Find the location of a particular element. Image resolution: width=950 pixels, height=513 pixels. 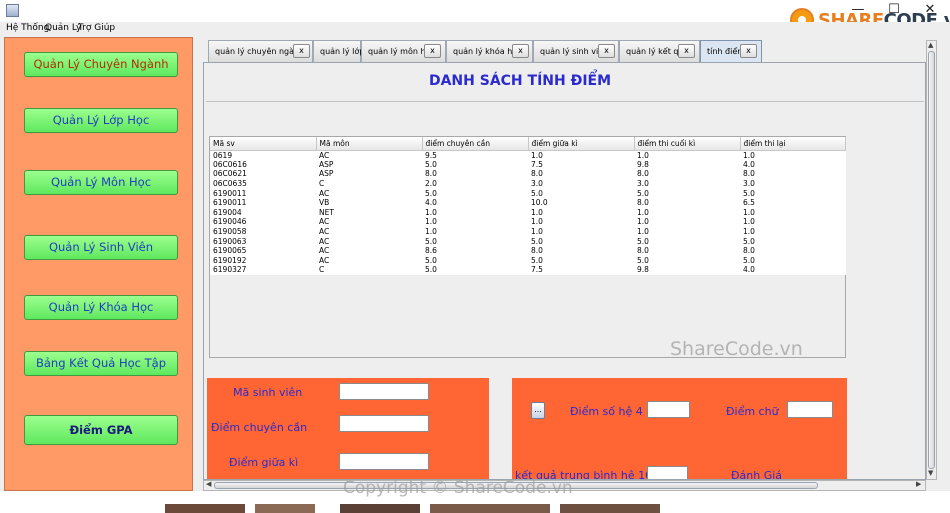

menu-he-thong: Hệ Thống is located at coordinates (27, 28).